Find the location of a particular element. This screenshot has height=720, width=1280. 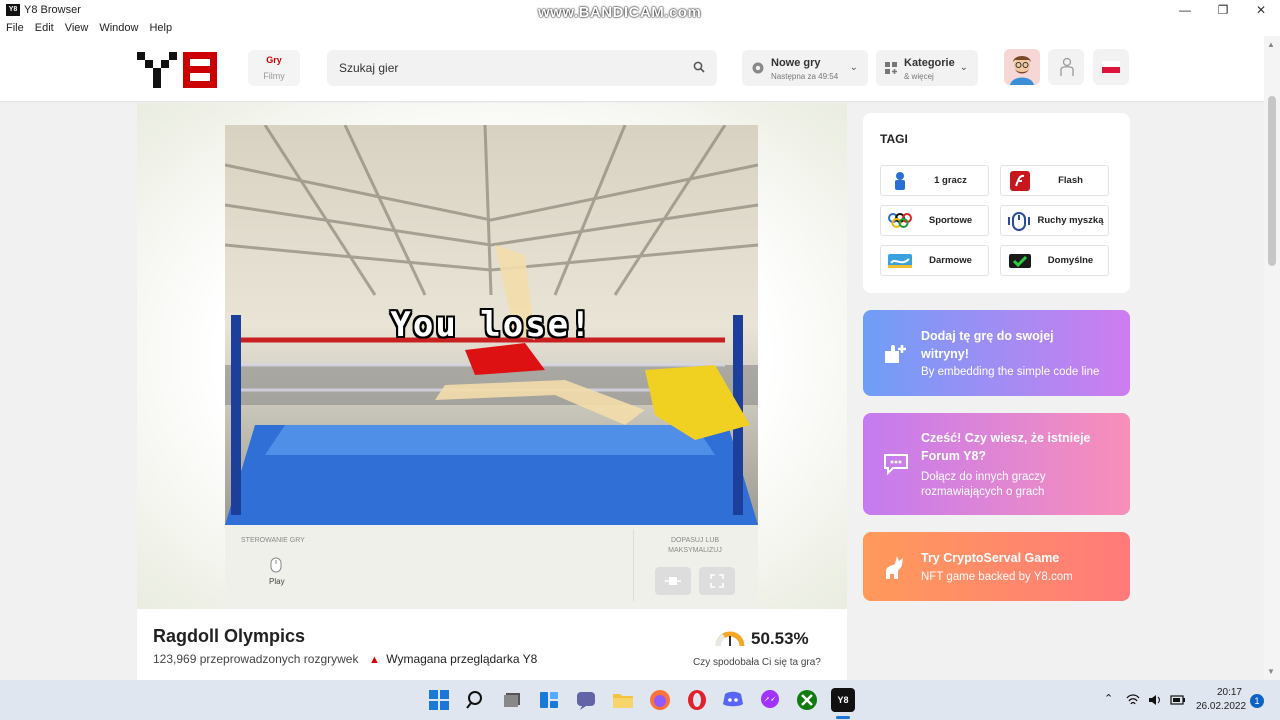

teams-chat-icon is located at coordinates (586, 700).